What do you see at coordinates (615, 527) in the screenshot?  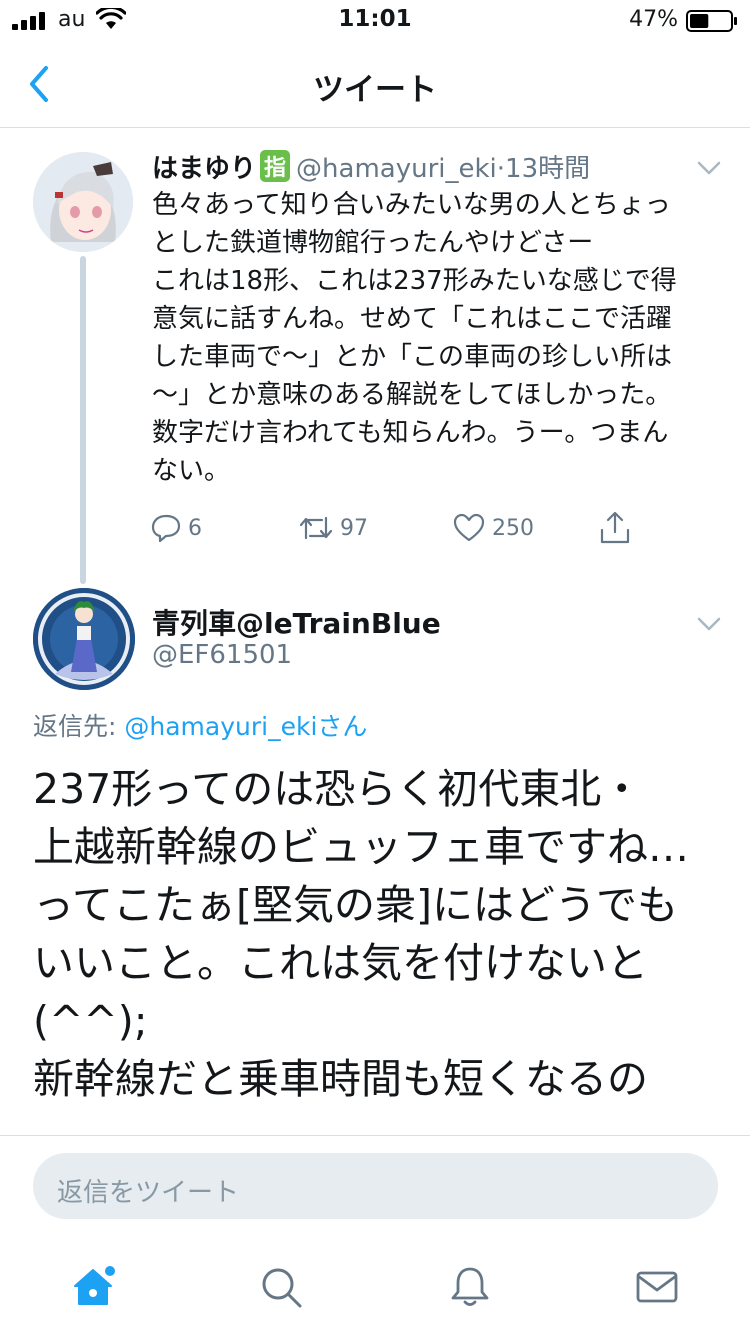 I see `share-icon` at bounding box center [615, 527].